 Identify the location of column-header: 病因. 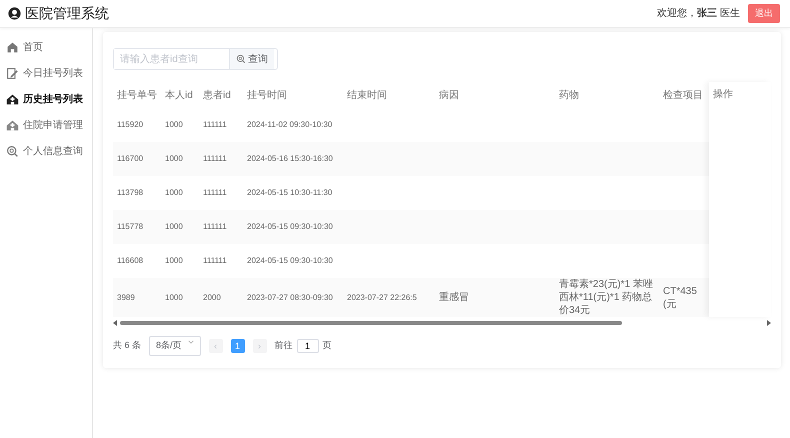
(449, 95).